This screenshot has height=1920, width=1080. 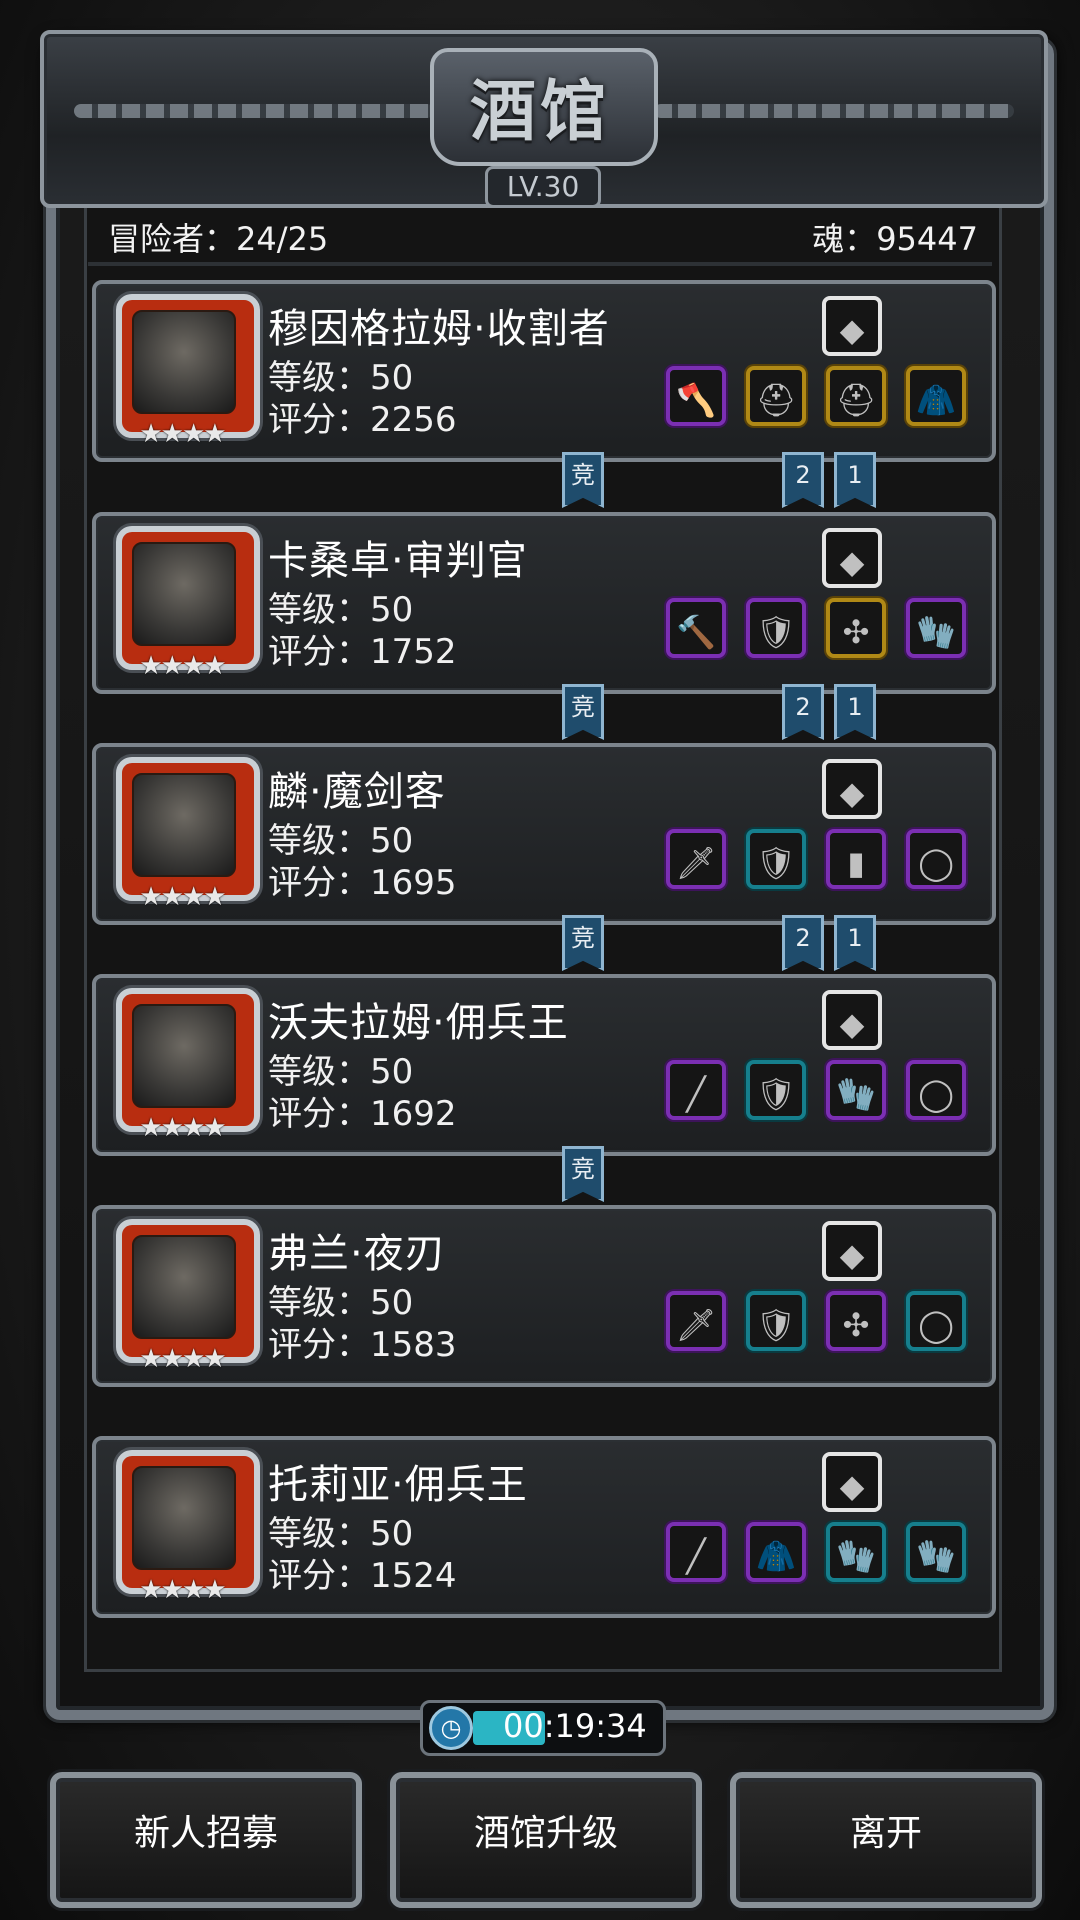 I want to click on hero-name: 麟·魔剑客, so click(x=357, y=792).